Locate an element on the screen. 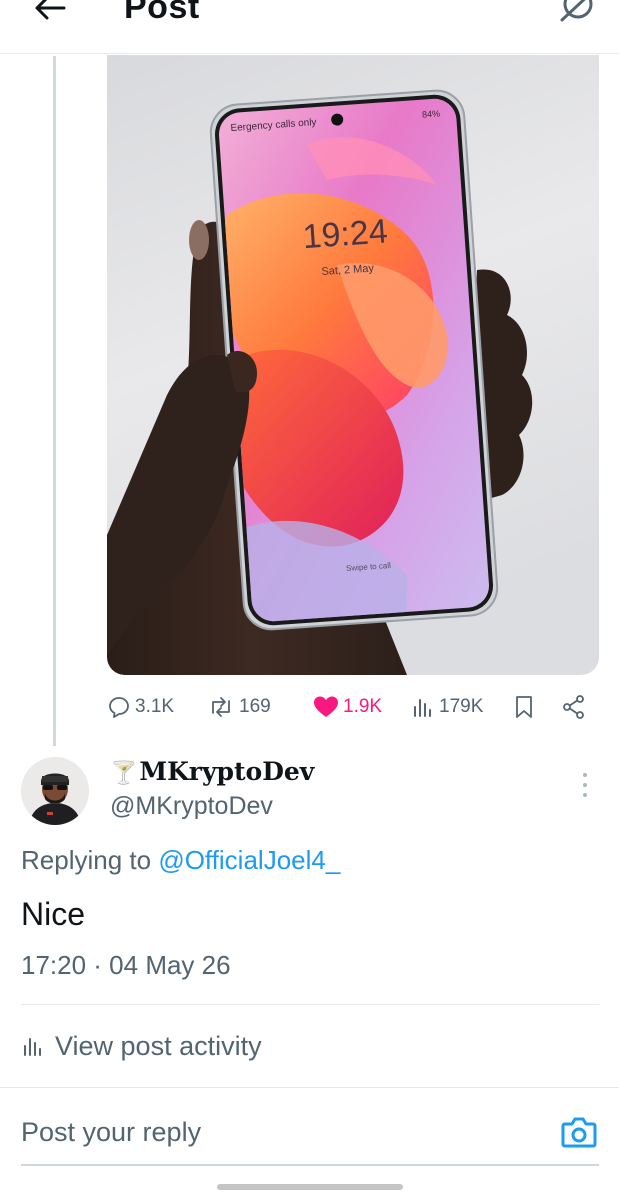 The height and width of the screenshot is (1200, 619). home-indicator is located at coordinates (310, 1187).